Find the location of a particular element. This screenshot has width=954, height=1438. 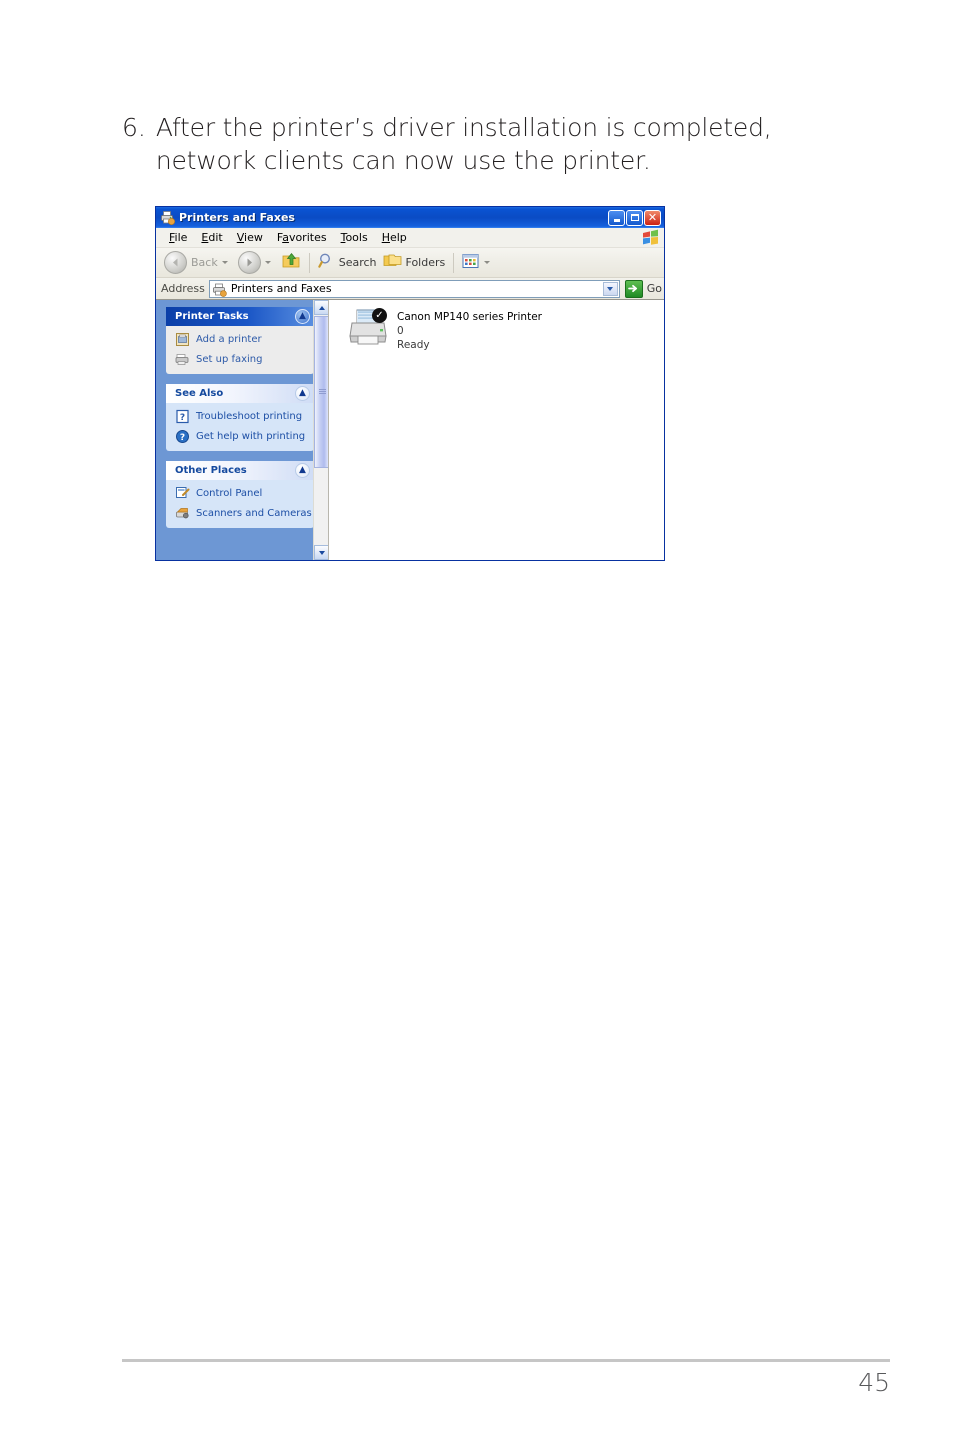

panel-title: Other Places is located at coordinates (211, 470).